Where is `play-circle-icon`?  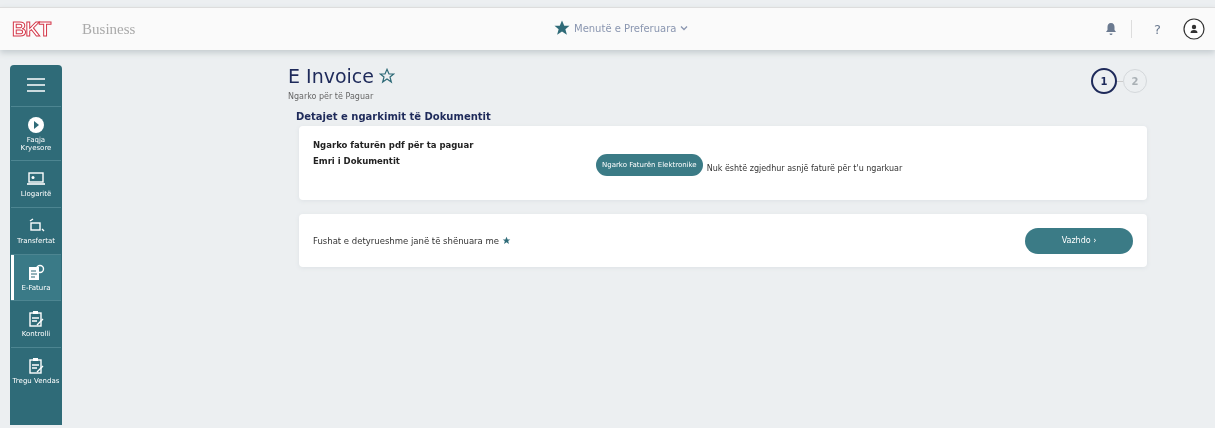 play-circle-icon is located at coordinates (36, 125).